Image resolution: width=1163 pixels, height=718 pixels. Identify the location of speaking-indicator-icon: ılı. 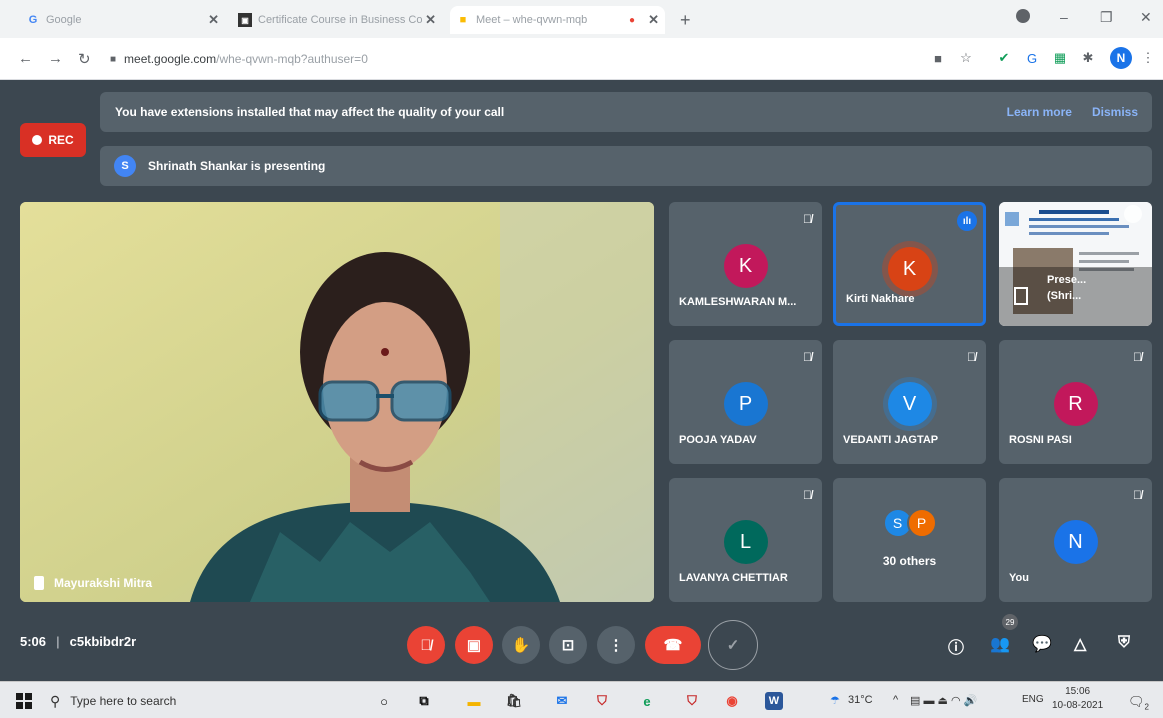
(967, 221).